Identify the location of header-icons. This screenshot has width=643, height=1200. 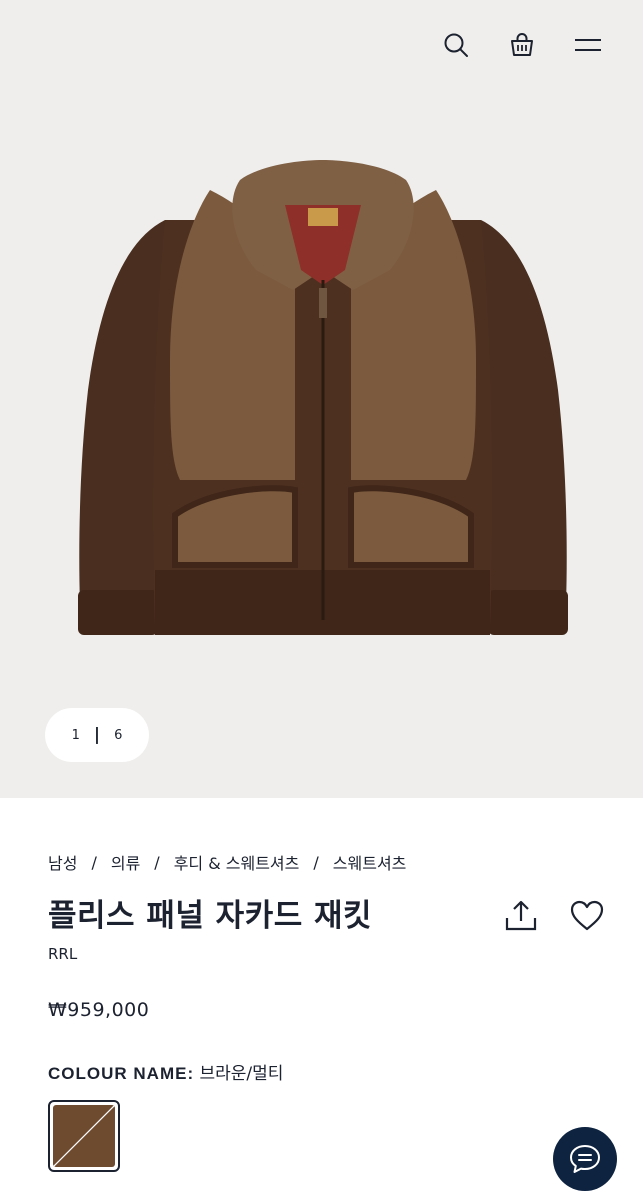
(522, 45).